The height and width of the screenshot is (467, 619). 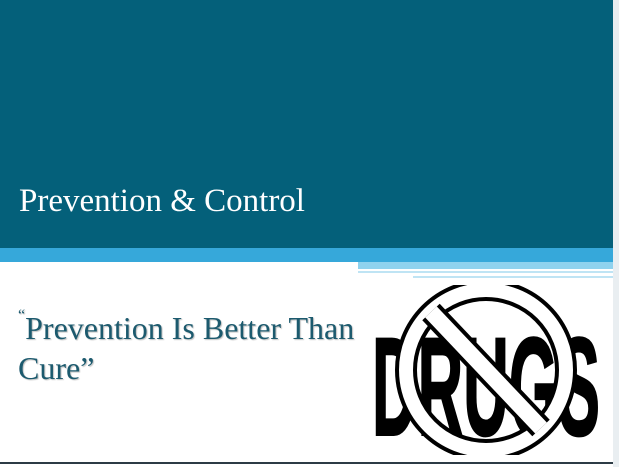 What do you see at coordinates (616, 233) in the screenshot?
I see `slide-edge` at bounding box center [616, 233].